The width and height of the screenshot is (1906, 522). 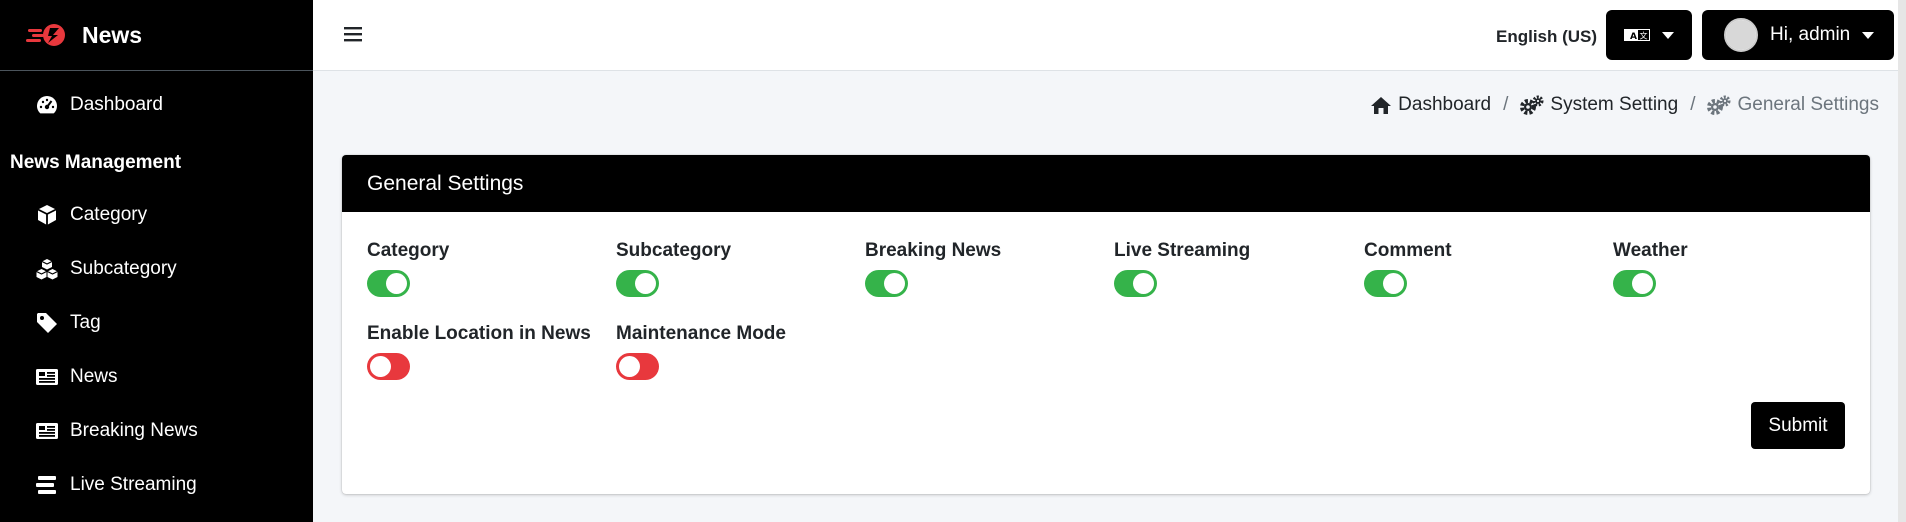 What do you see at coordinates (156, 323) in the screenshot?
I see `sidebar-item-tag: Tag` at bounding box center [156, 323].